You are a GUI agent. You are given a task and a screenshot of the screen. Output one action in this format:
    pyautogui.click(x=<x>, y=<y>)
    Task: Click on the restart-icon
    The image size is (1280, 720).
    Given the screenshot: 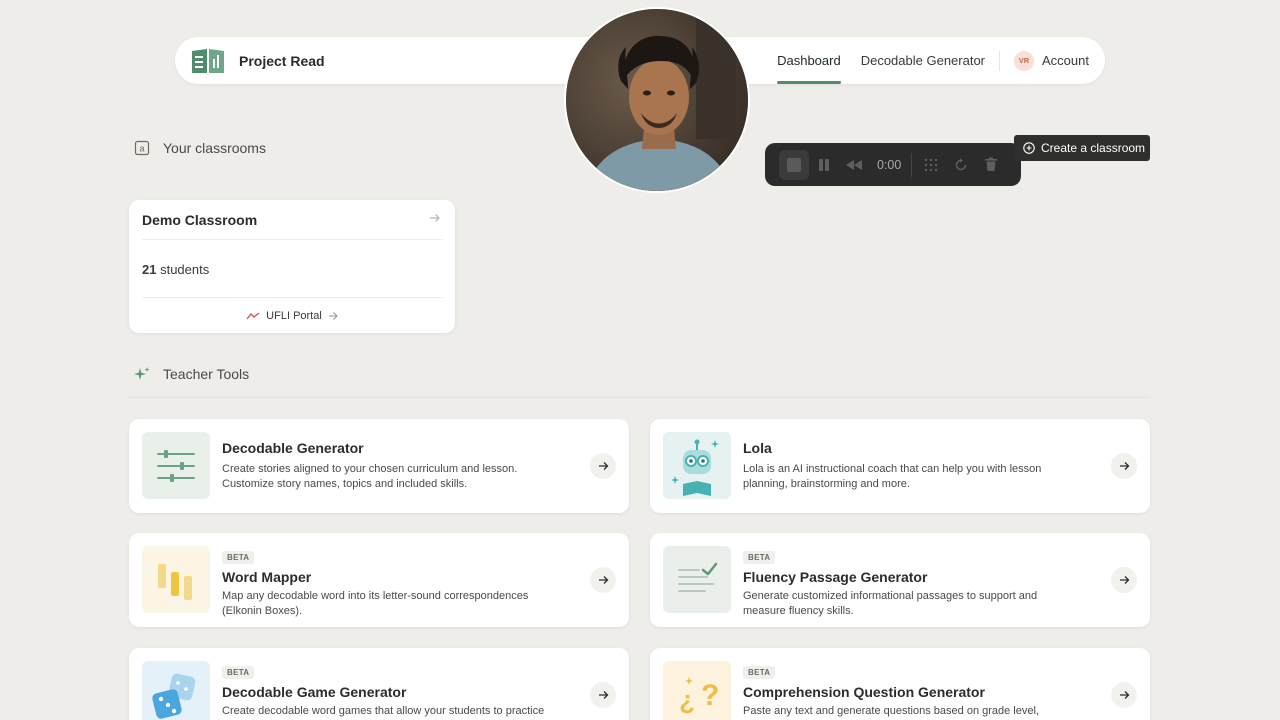 What is the action you would take?
    pyautogui.click(x=961, y=164)
    